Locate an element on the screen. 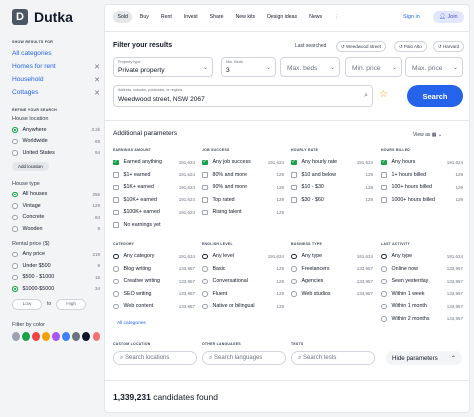 The height and width of the screenshot is (417, 474). location-option-anywhere: Anywhere 3.2k is located at coordinates (56, 130).